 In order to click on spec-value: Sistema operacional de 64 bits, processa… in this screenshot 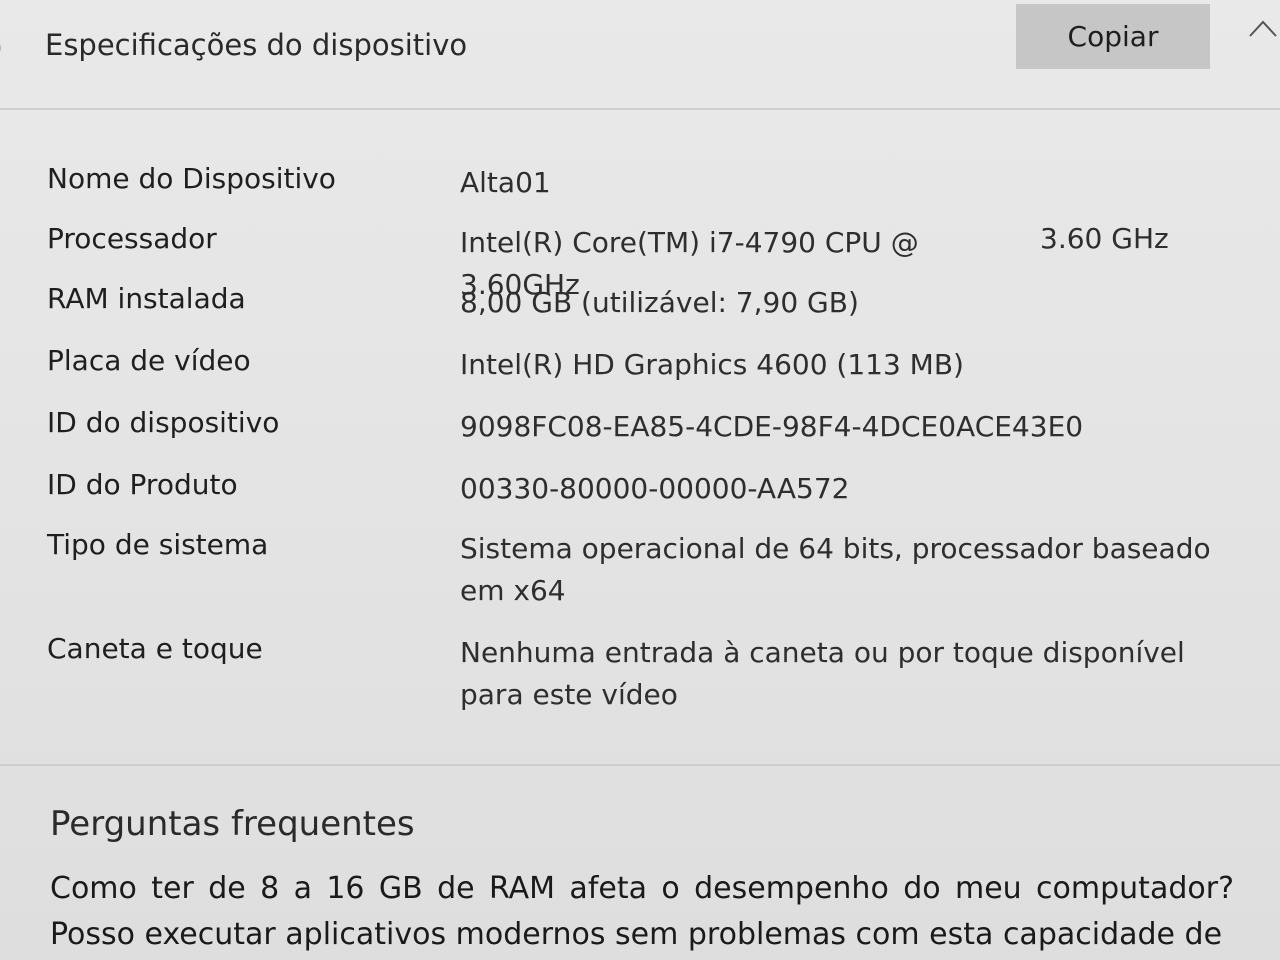, I will do `click(850, 570)`.